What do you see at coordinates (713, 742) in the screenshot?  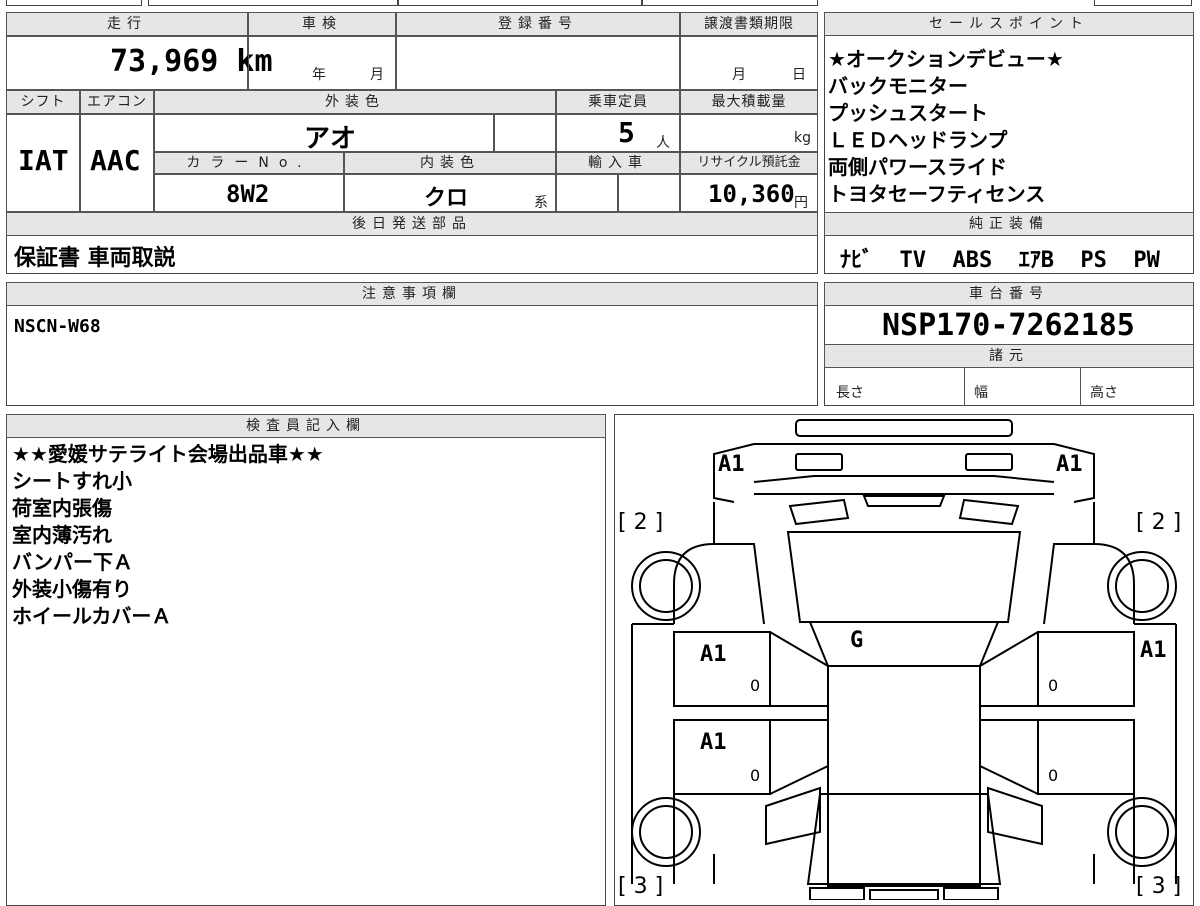 I see `mark-door-rear-left: A1` at bounding box center [713, 742].